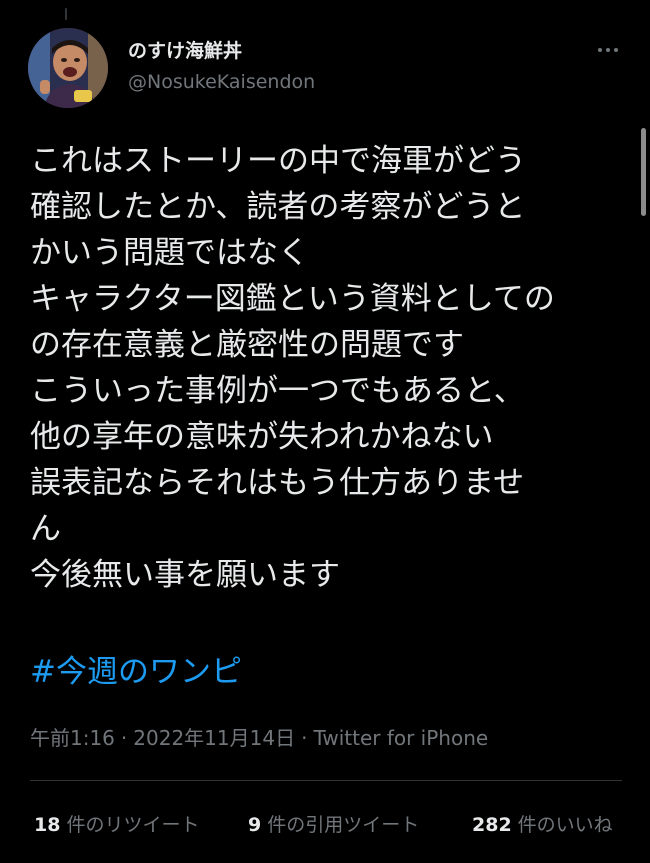  I want to click on tweet-text-line: 確認したとか、読者の考察がどうと, so click(278, 207).